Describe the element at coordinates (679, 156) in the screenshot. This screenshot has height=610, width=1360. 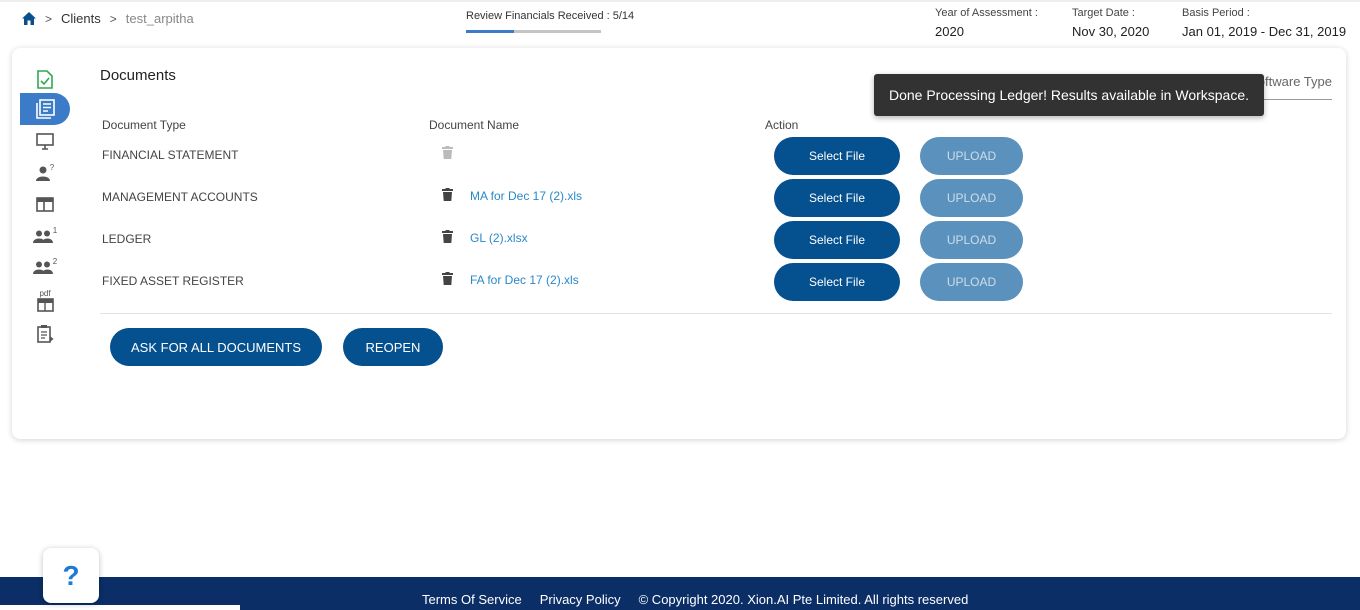
I see `document-row-financial-statement: FINANCIAL STATEMENT Select File UPLOAD` at that location.